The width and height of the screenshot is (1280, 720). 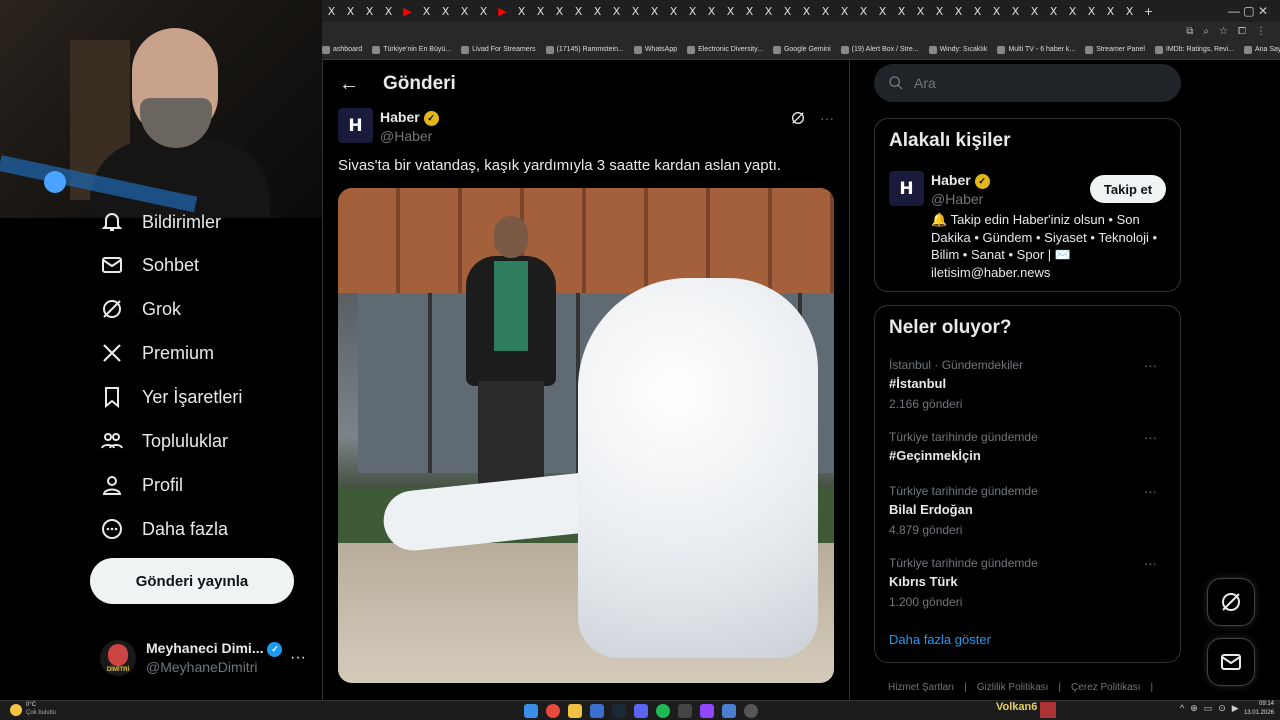 I want to click on nav-item-communities: Topluluklar, so click(x=164, y=441).